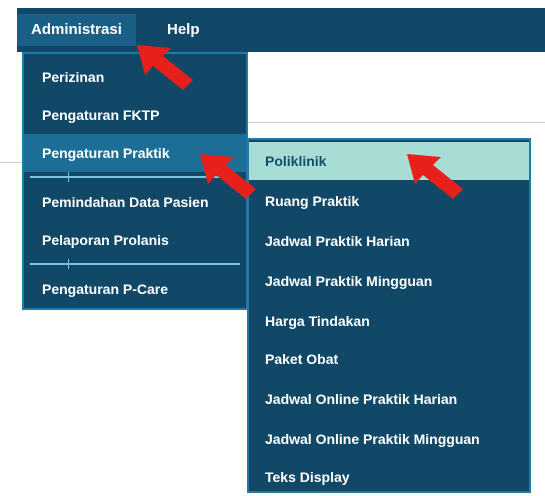  What do you see at coordinates (135, 289) in the screenshot?
I see `menu-item-pengaturan-p-care: Pengaturan P-Care` at bounding box center [135, 289].